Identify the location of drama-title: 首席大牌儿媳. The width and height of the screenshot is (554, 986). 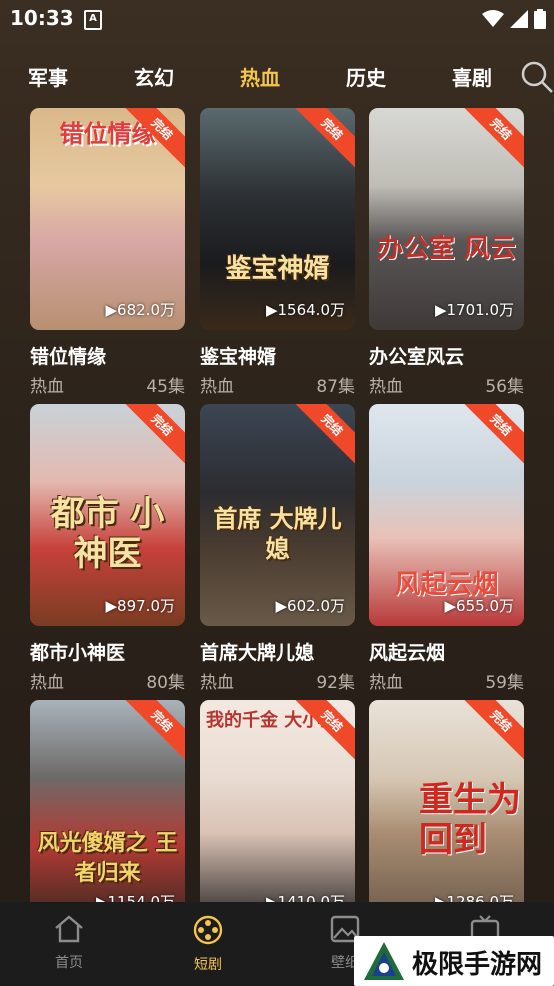
(257, 653).